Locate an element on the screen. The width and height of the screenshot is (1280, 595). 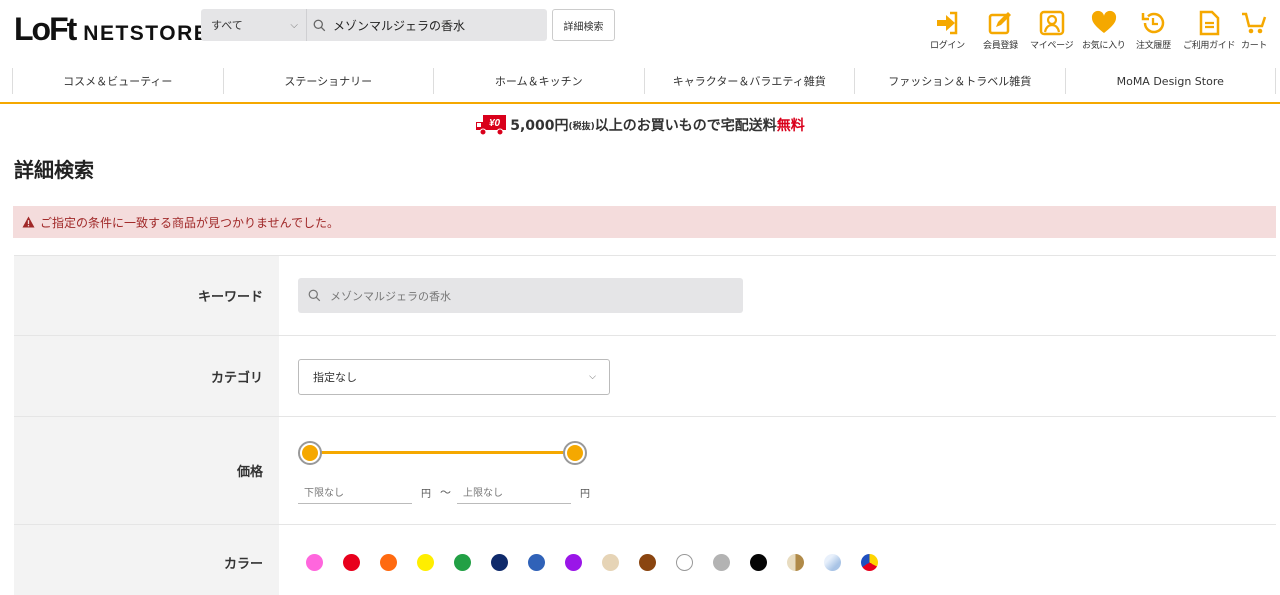
keyword-value: メゾンマルジェラの香水 is located at coordinates (390, 296).